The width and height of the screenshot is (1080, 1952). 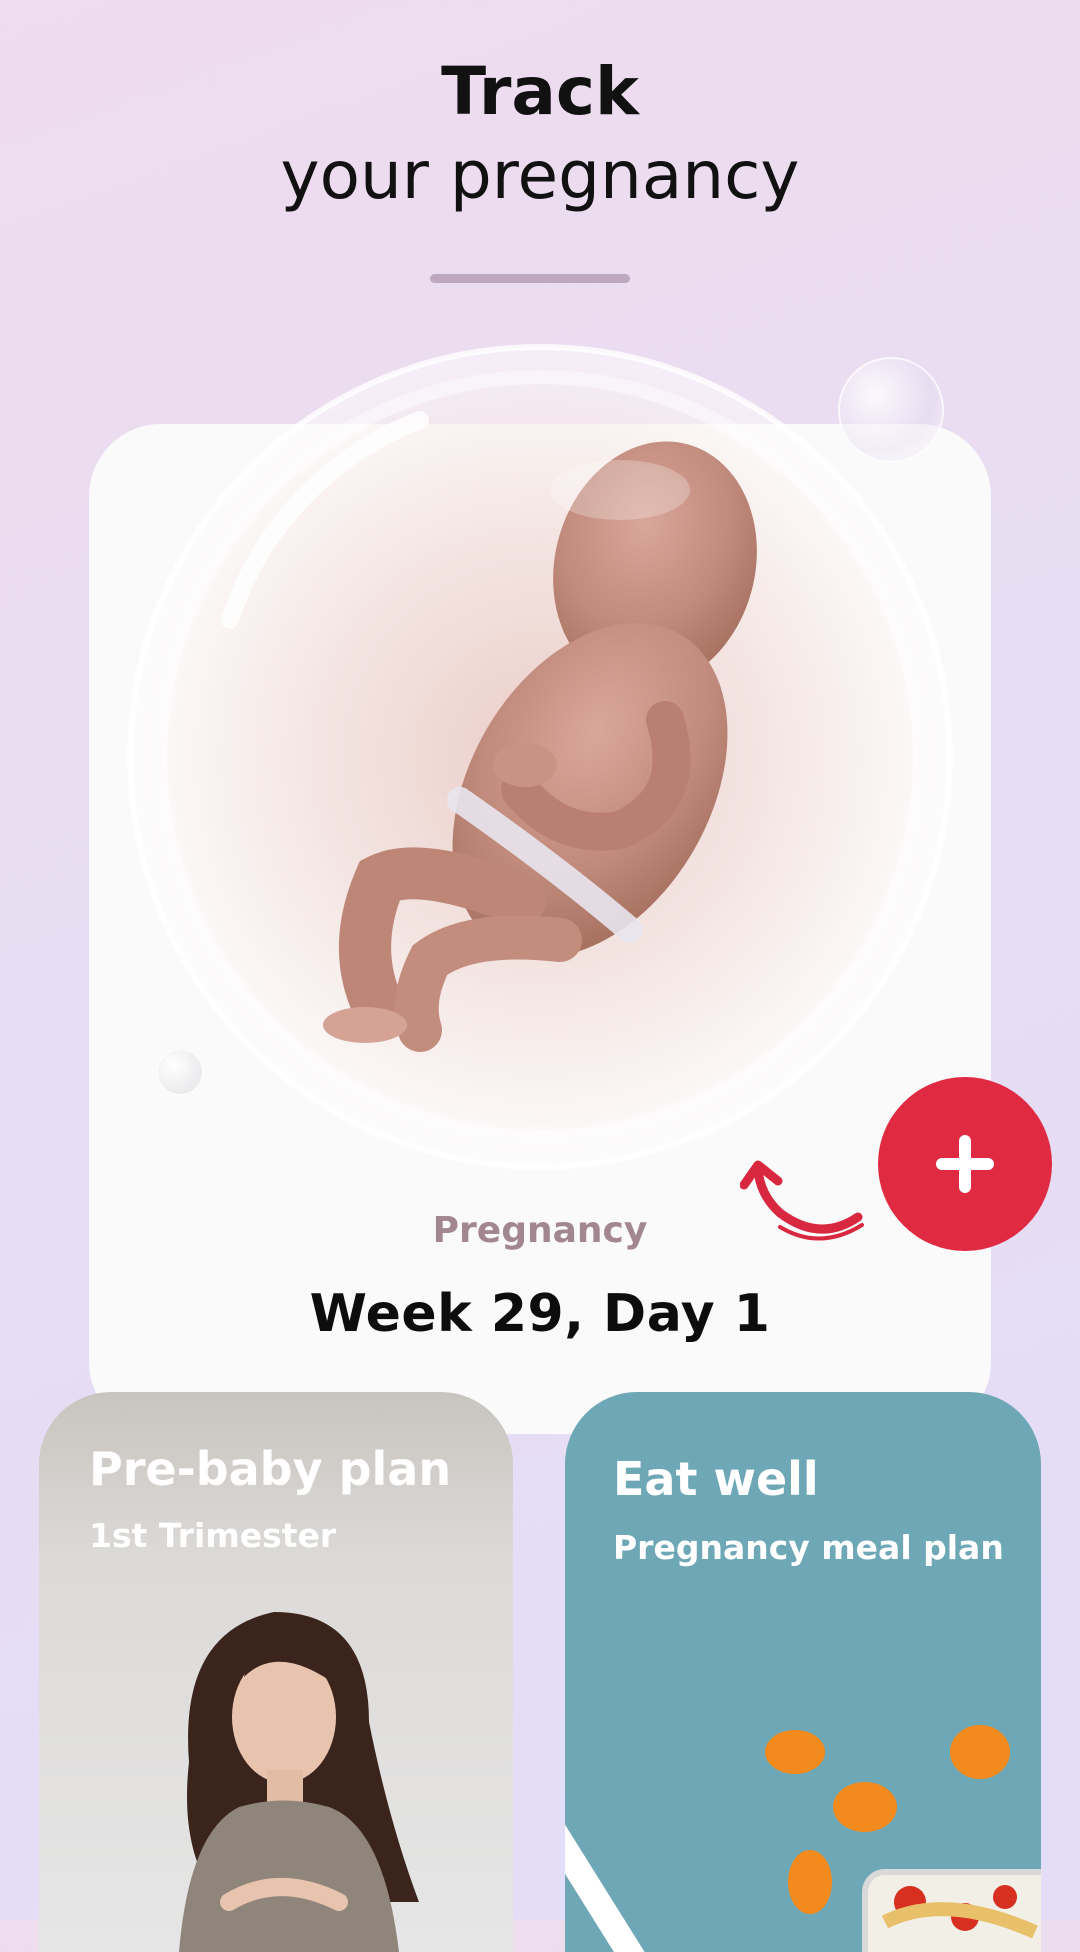 I want to click on tile-title: Eat well, so click(x=716, y=1479).